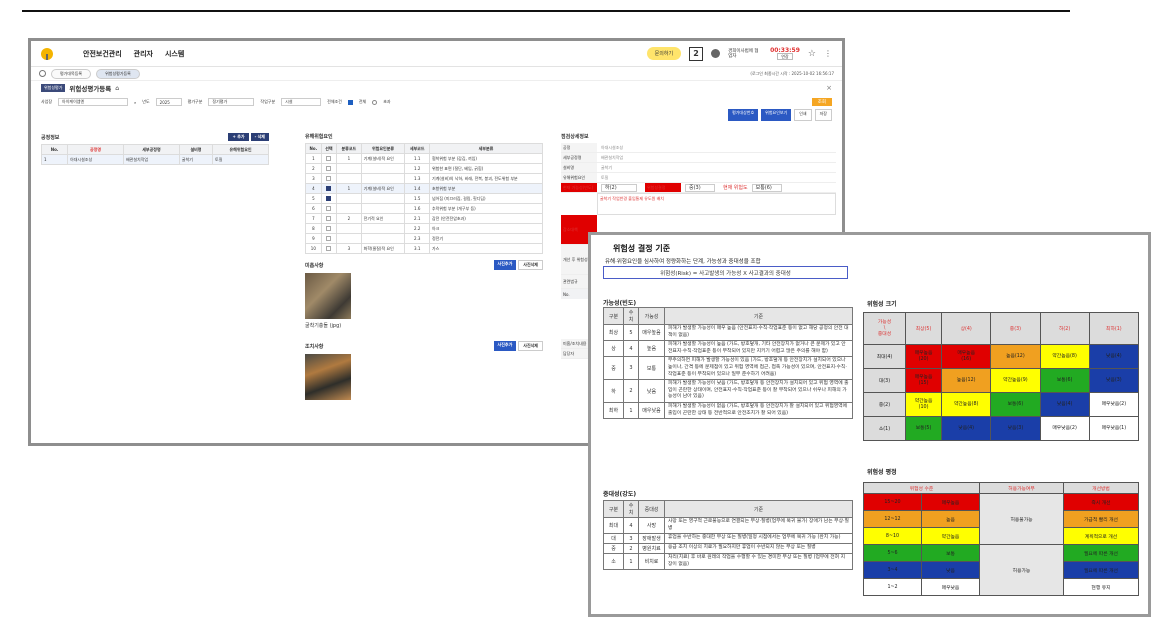  I want to click on table-row: 8 2.2 아크, so click(424, 228).